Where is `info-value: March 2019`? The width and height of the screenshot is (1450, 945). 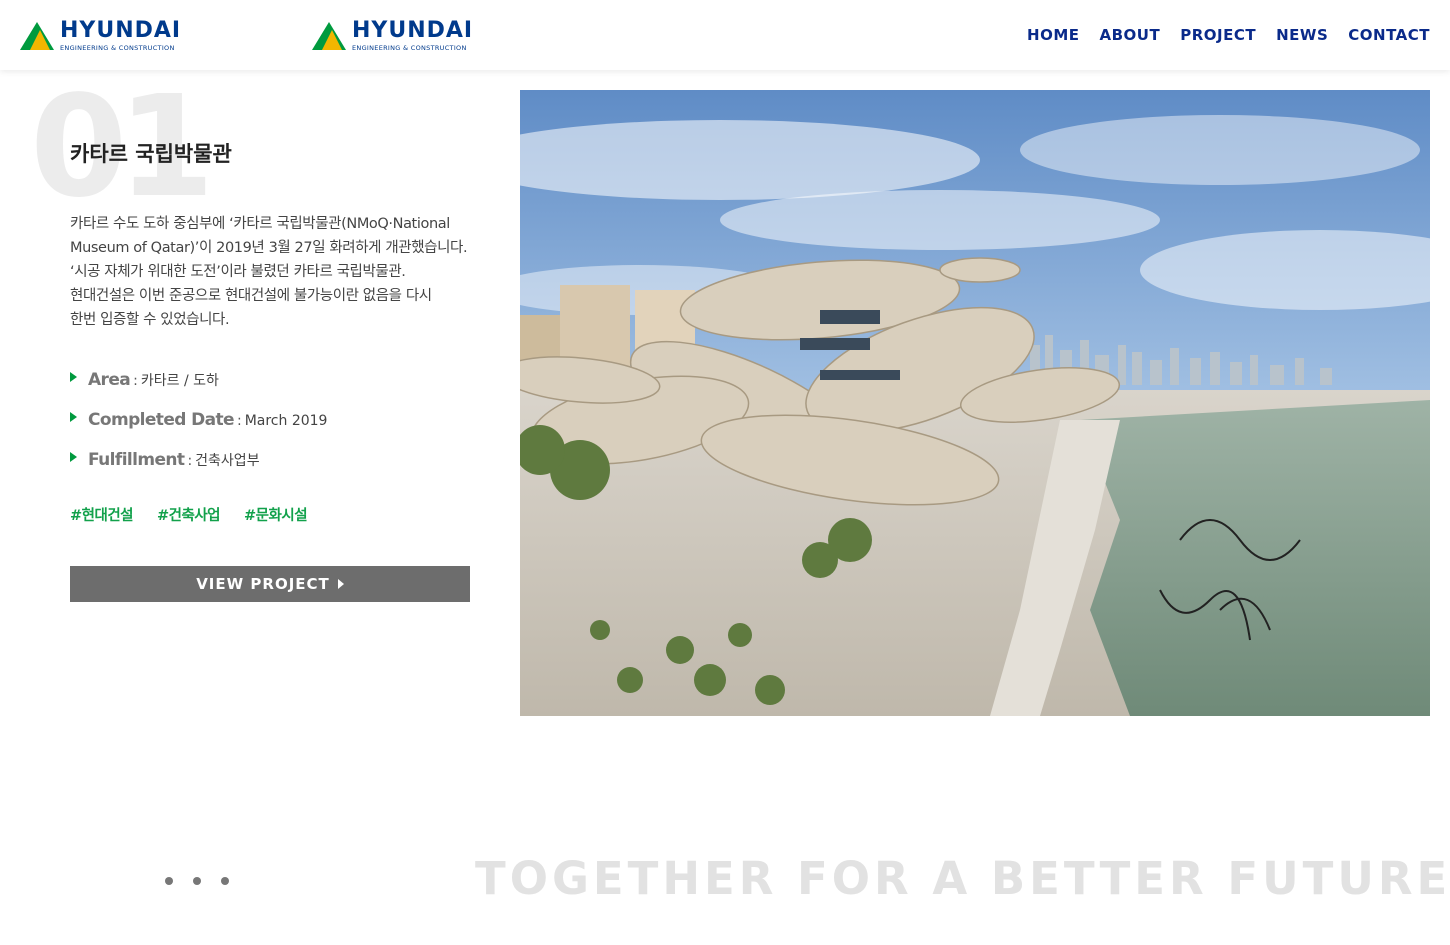
info-value: March 2019 is located at coordinates (286, 421).